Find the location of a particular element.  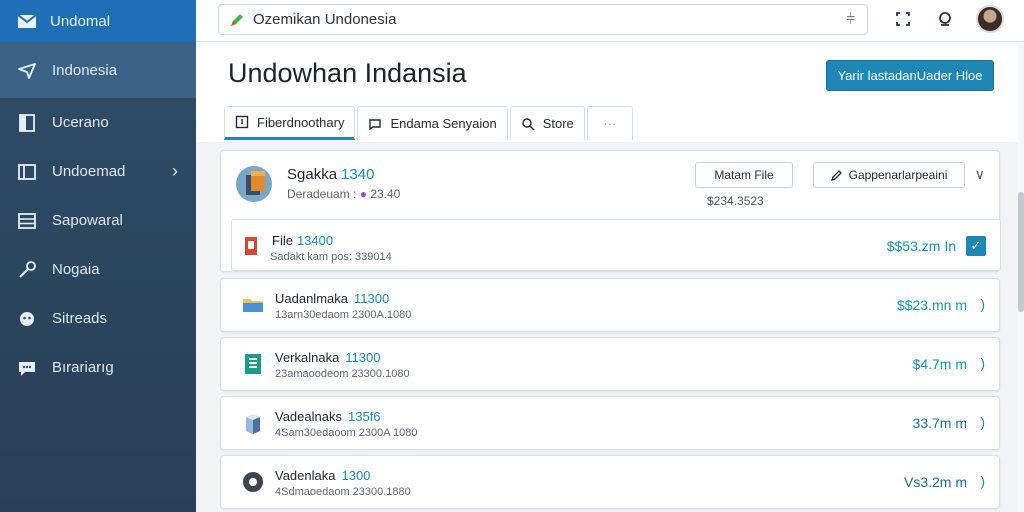

expanded-card-title: Sgakka 1340 is located at coordinates (330, 174).